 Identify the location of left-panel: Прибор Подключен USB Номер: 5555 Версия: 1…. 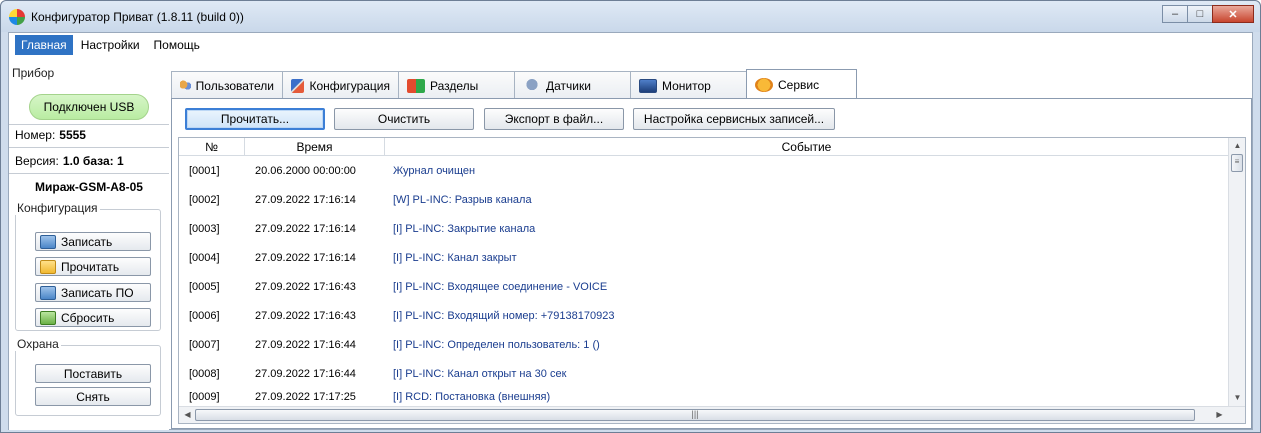
(89, 244).